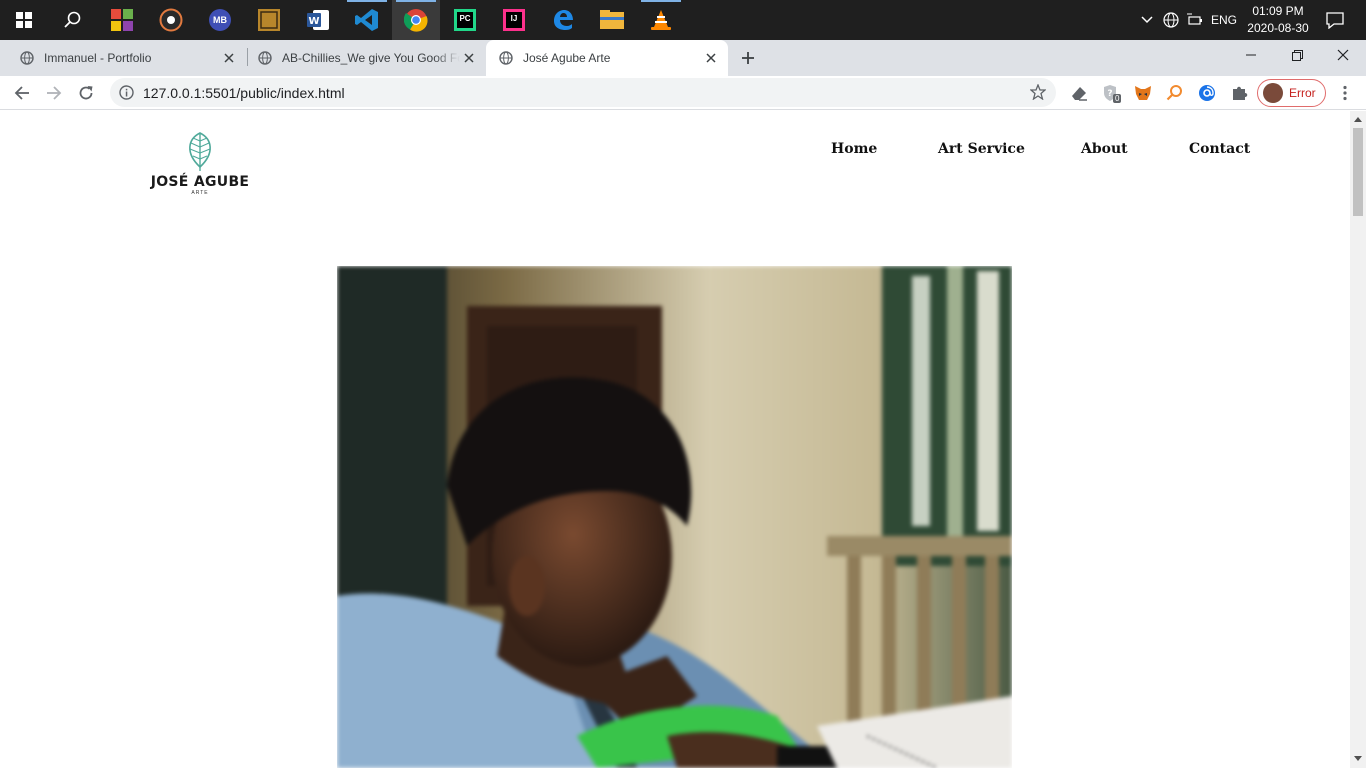  What do you see at coordinates (1358, 172) in the screenshot?
I see `scroll-thumb` at bounding box center [1358, 172].